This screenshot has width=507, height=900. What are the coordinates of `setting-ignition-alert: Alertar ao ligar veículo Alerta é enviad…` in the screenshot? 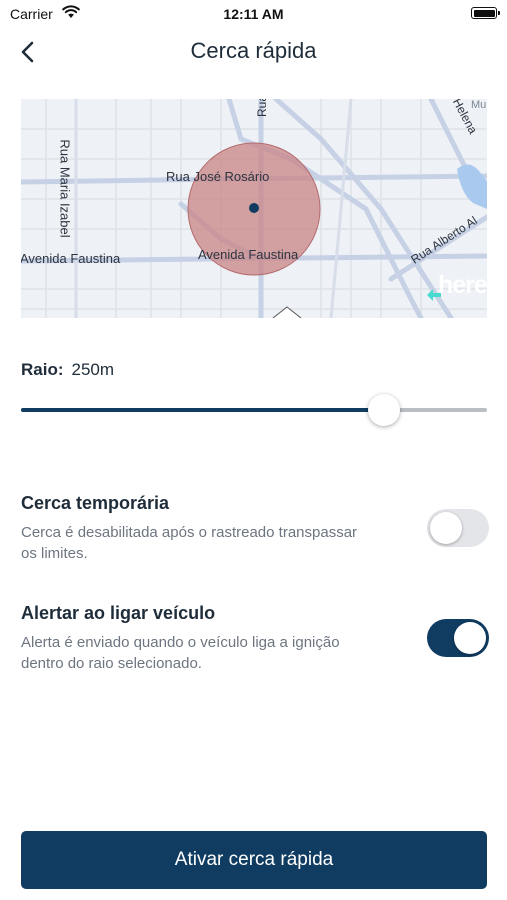 It's located at (255, 638).